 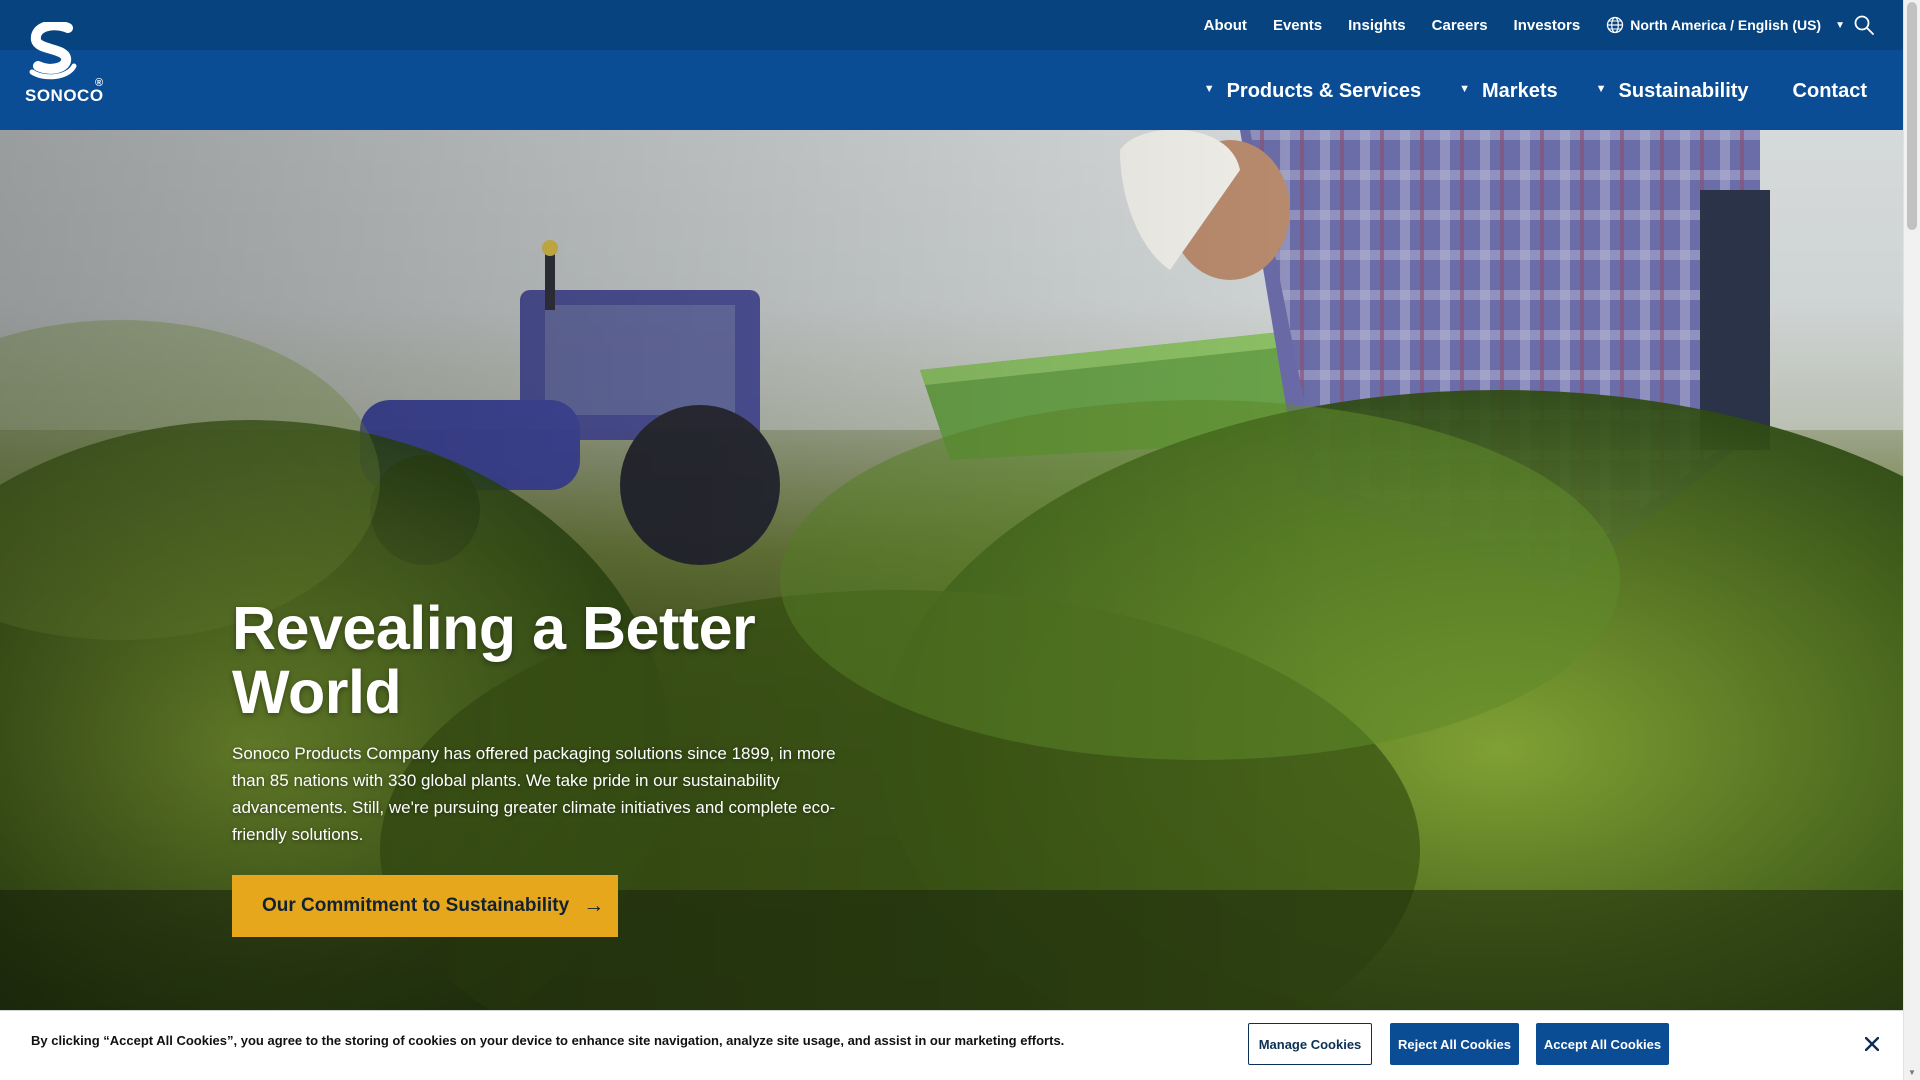 What do you see at coordinates (1297, 25) in the screenshot?
I see `utility-link-events: Events` at bounding box center [1297, 25].